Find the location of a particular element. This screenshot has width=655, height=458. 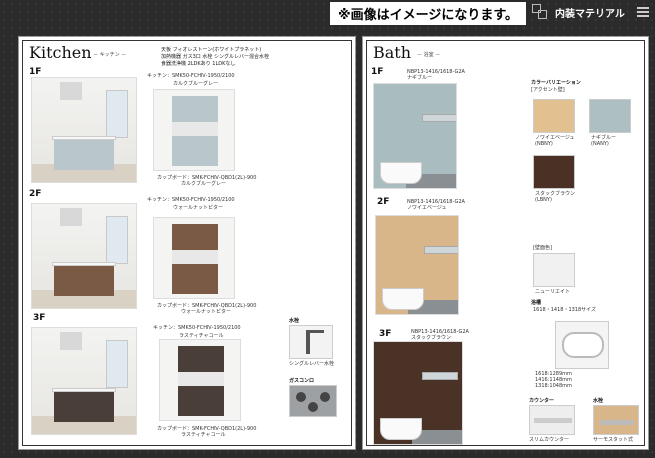

bath-floor-label: 1F is located at coordinates (377, 72).